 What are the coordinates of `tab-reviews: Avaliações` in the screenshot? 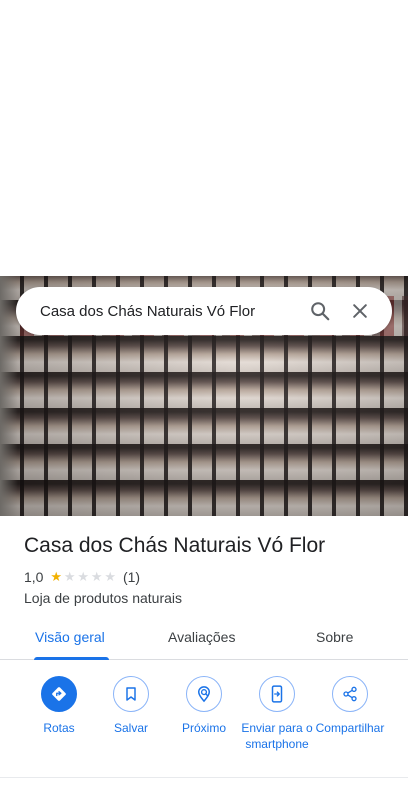 It's located at (201, 637).